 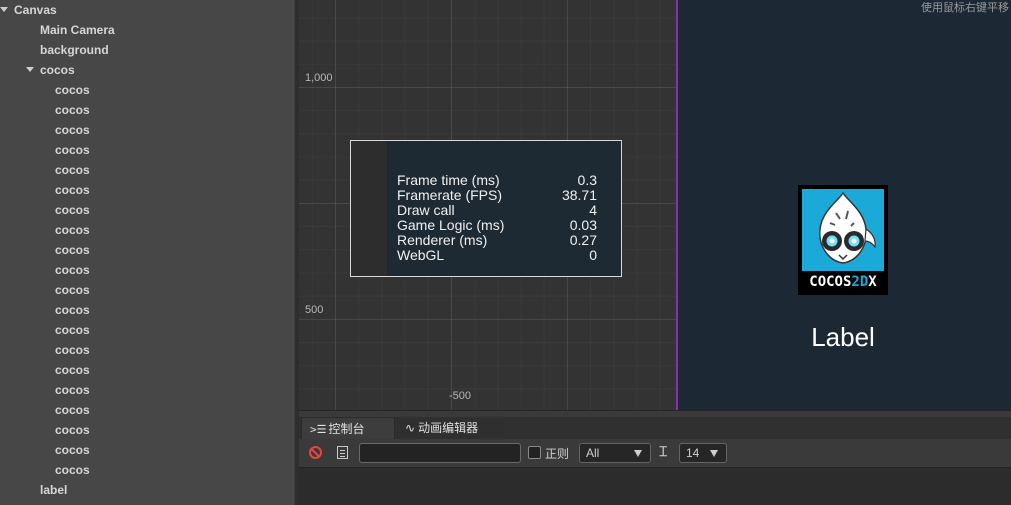 I want to click on font-size-value: 14, so click(x=693, y=453).